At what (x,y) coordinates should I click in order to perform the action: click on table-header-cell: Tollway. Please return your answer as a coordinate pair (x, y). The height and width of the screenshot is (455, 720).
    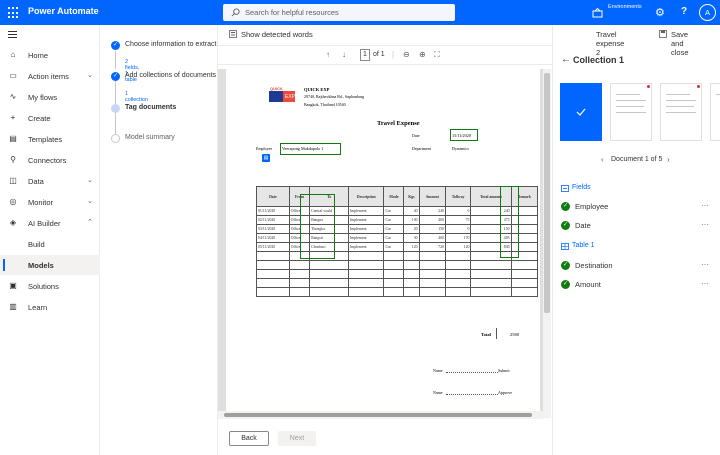
    Looking at the image, I should click on (458, 196).